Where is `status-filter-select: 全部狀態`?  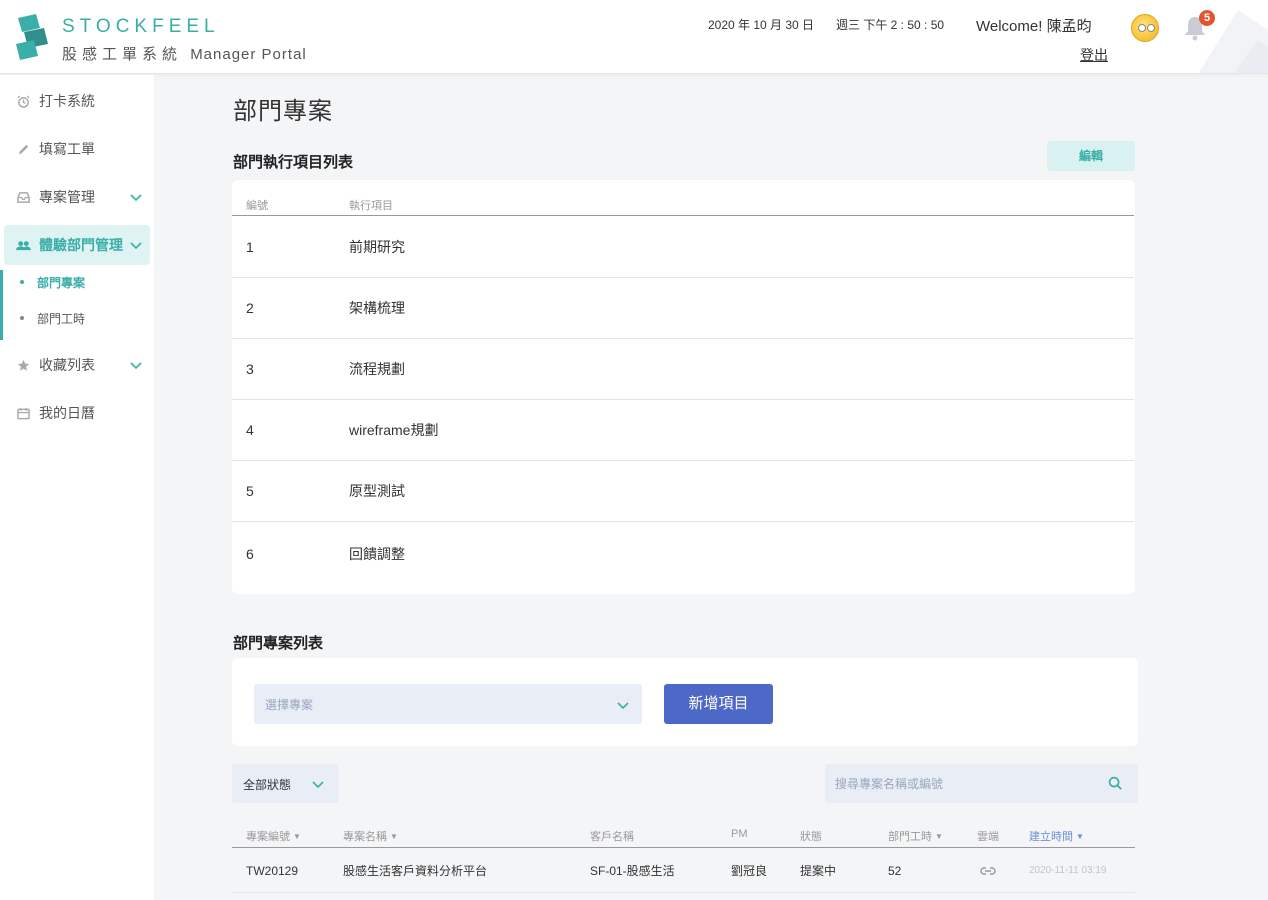
status-filter-select: 全部狀態 is located at coordinates (285, 783).